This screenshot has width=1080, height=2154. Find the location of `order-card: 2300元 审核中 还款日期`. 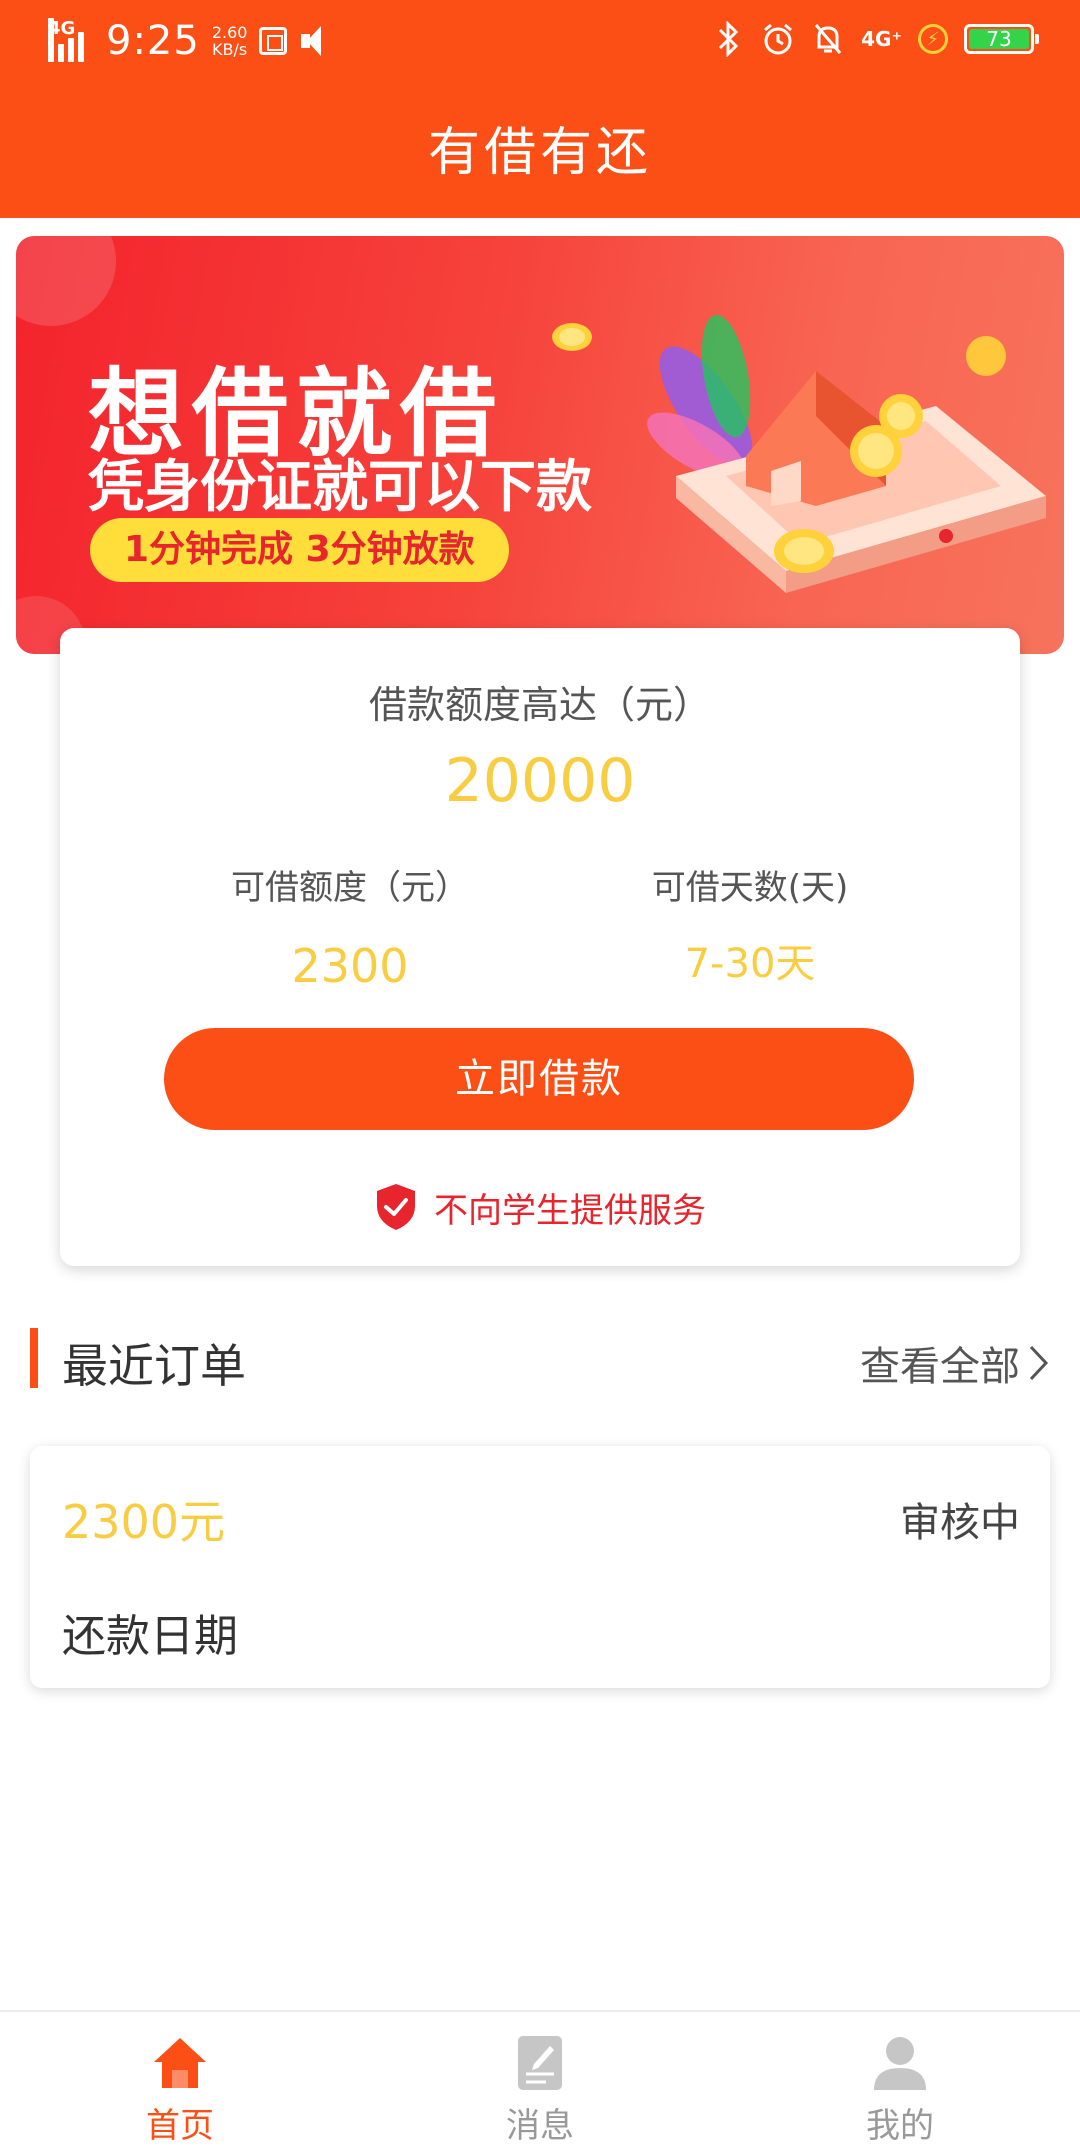

order-card: 2300元 审核中 还款日期 is located at coordinates (540, 1567).